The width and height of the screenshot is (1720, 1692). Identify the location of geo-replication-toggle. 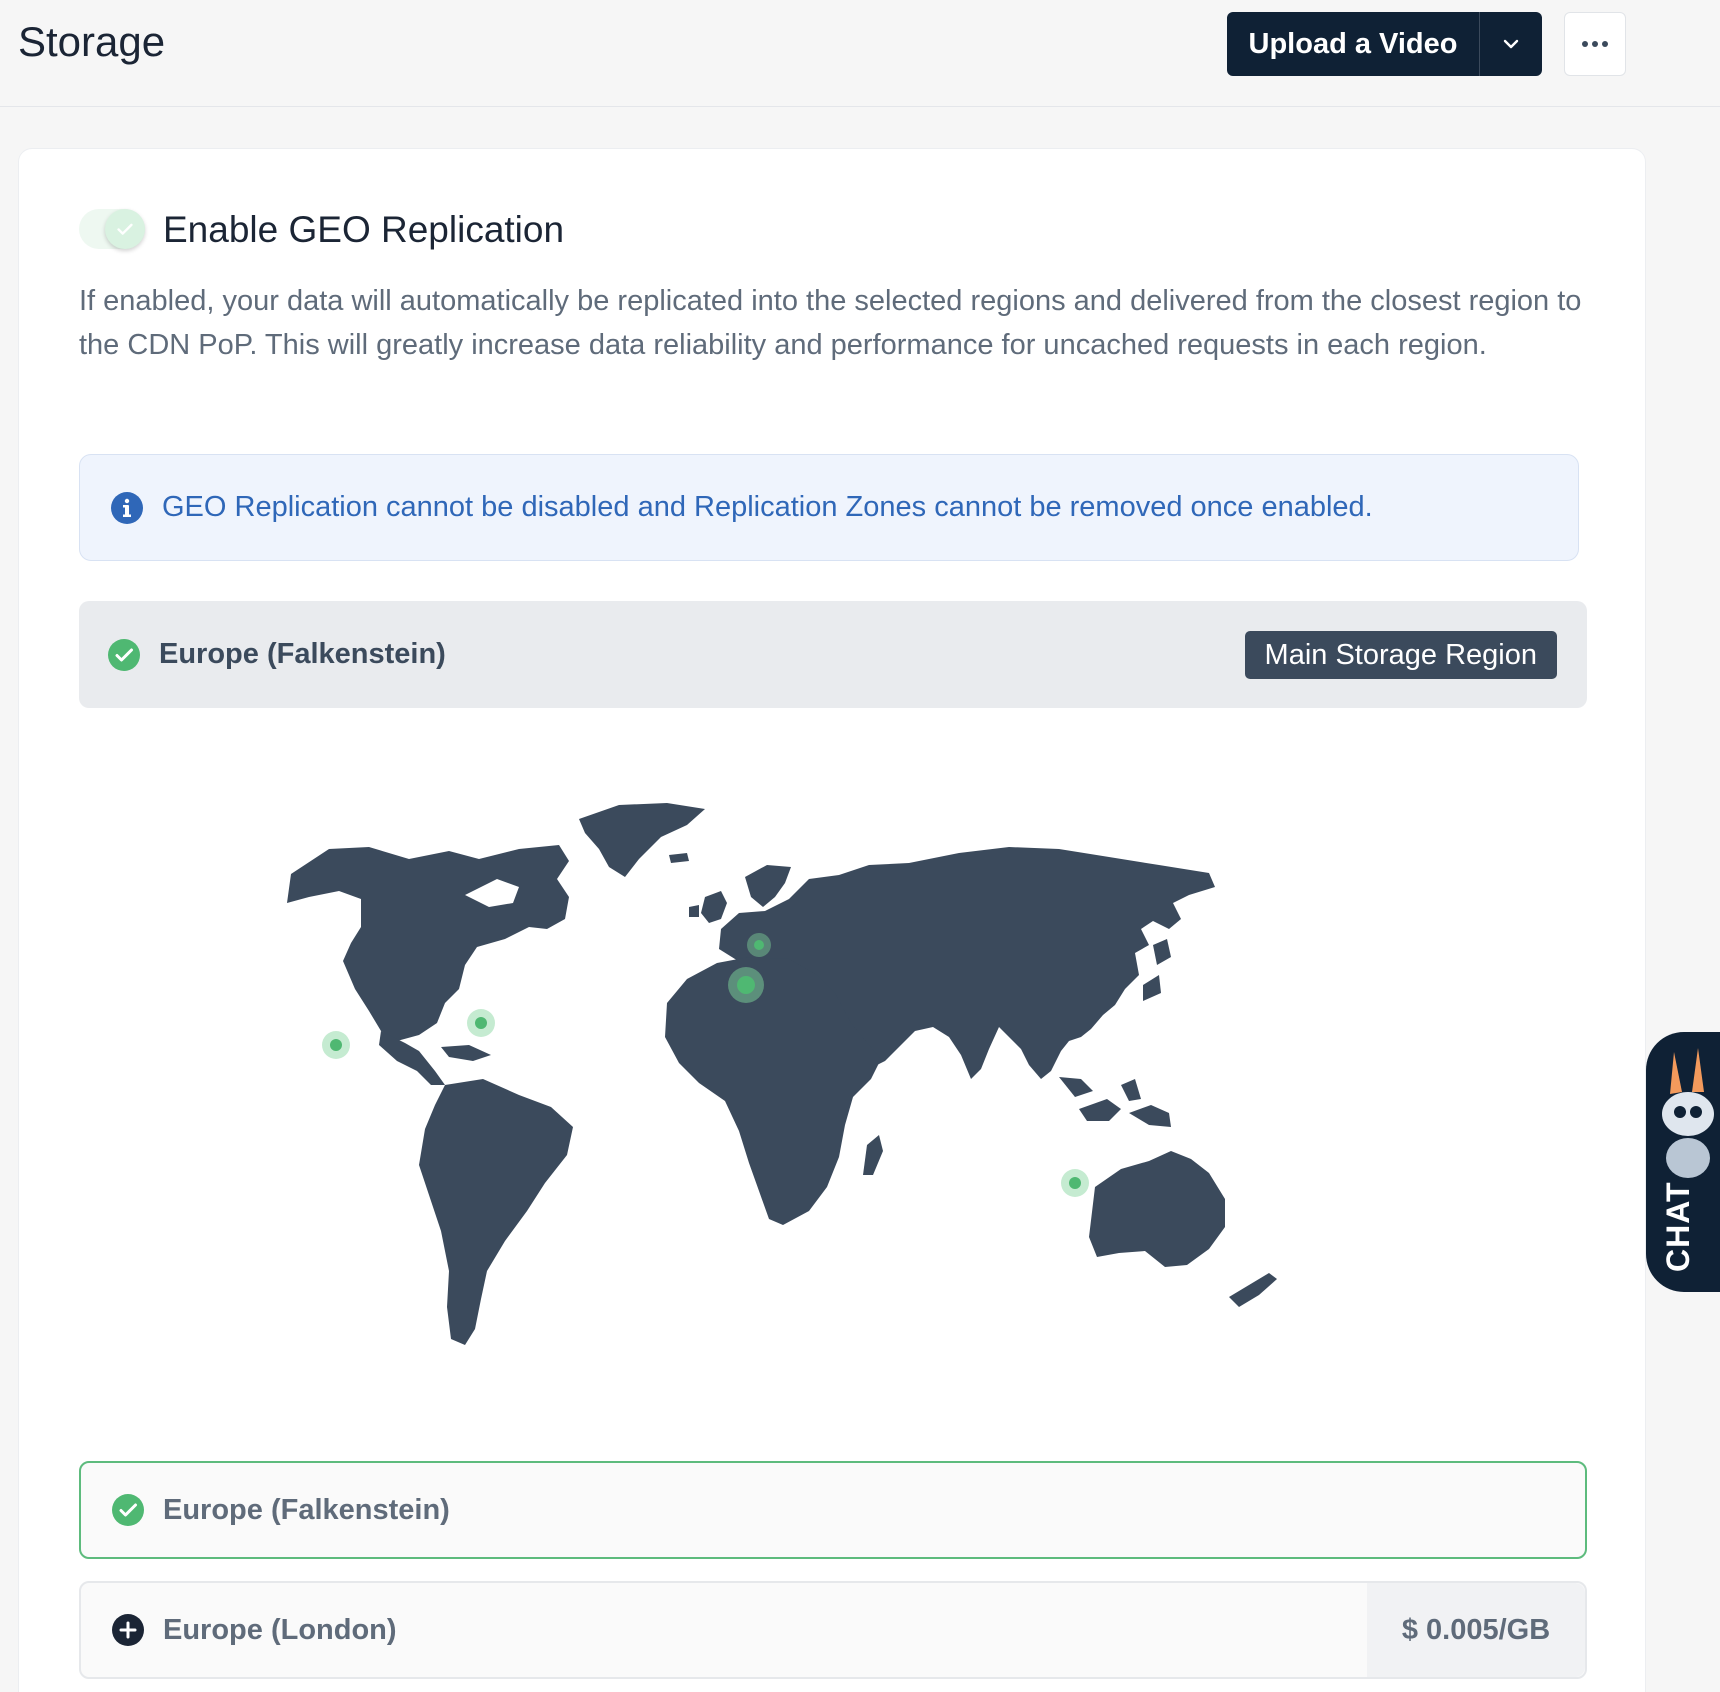
(112, 229).